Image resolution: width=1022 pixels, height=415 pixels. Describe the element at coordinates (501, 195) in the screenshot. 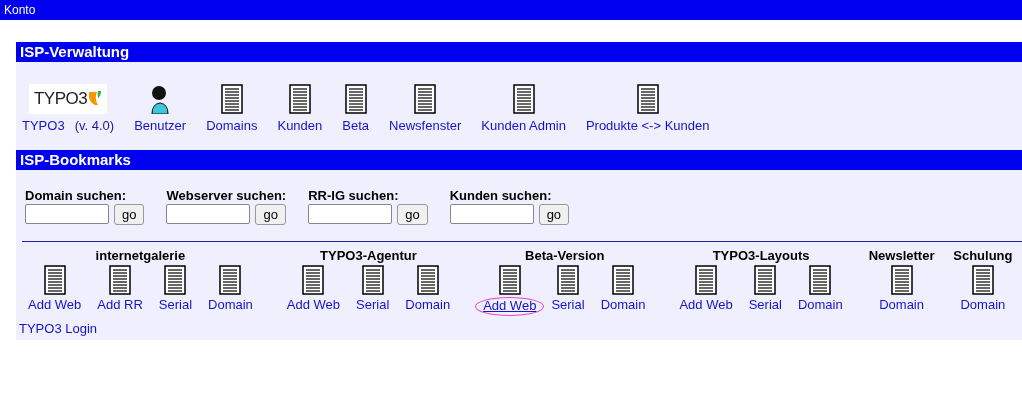

I see `search-label: Kunden suchen:` at that location.